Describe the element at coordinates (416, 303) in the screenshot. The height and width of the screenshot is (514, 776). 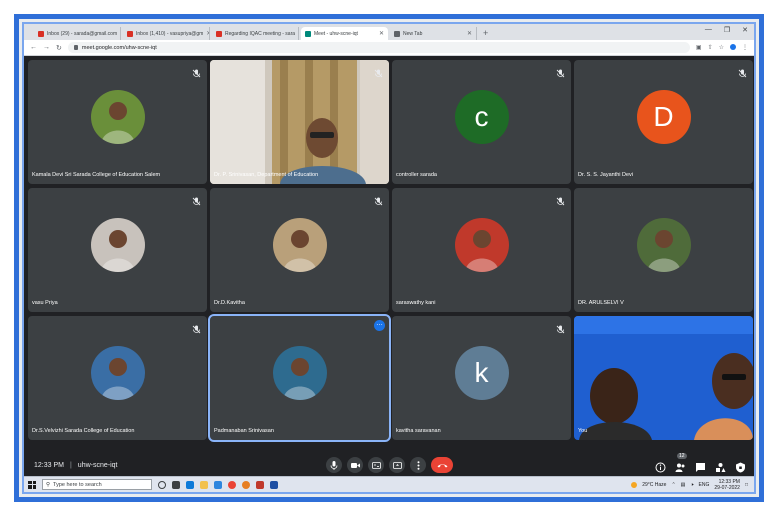
I see `participant-name: saraswathy kani` at that location.